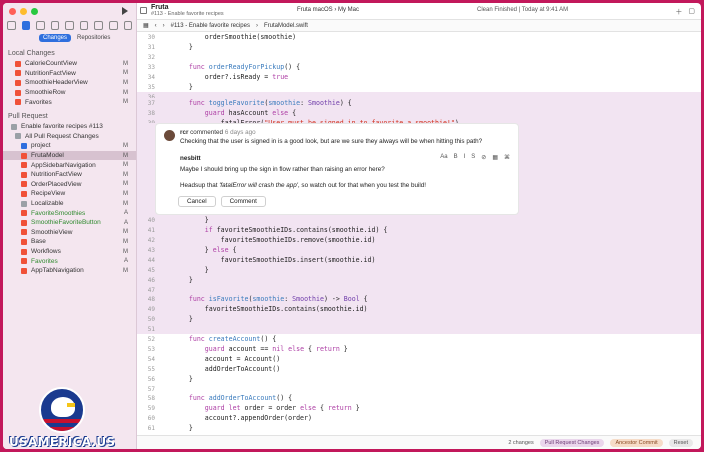 Image resolution: width=704 pixels, height=452 pixels. Describe the element at coordinates (98, 25) in the screenshot. I see `debug-icon` at that location.